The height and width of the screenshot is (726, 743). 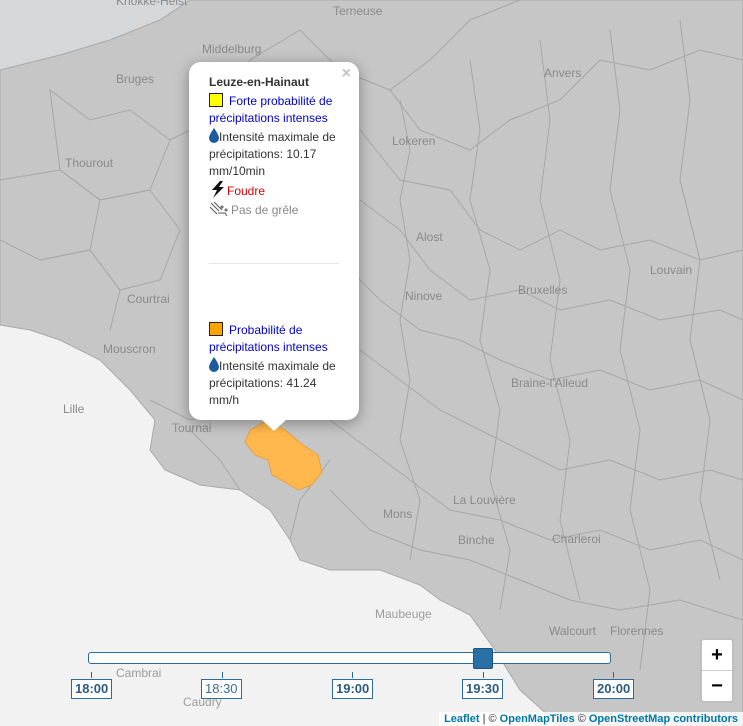 I want to click on popup-divider, so click(x=274, y=263).